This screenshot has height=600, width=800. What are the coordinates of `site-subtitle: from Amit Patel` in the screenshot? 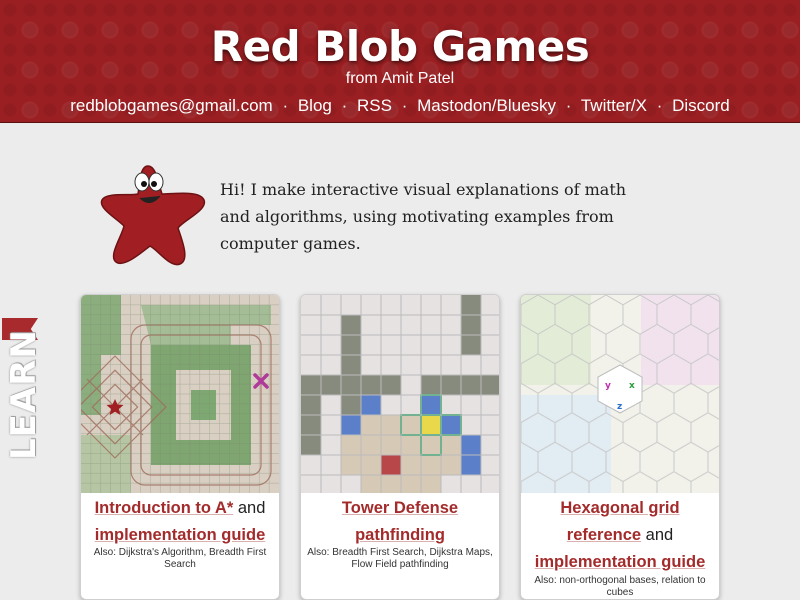 It's located at (400, 78).